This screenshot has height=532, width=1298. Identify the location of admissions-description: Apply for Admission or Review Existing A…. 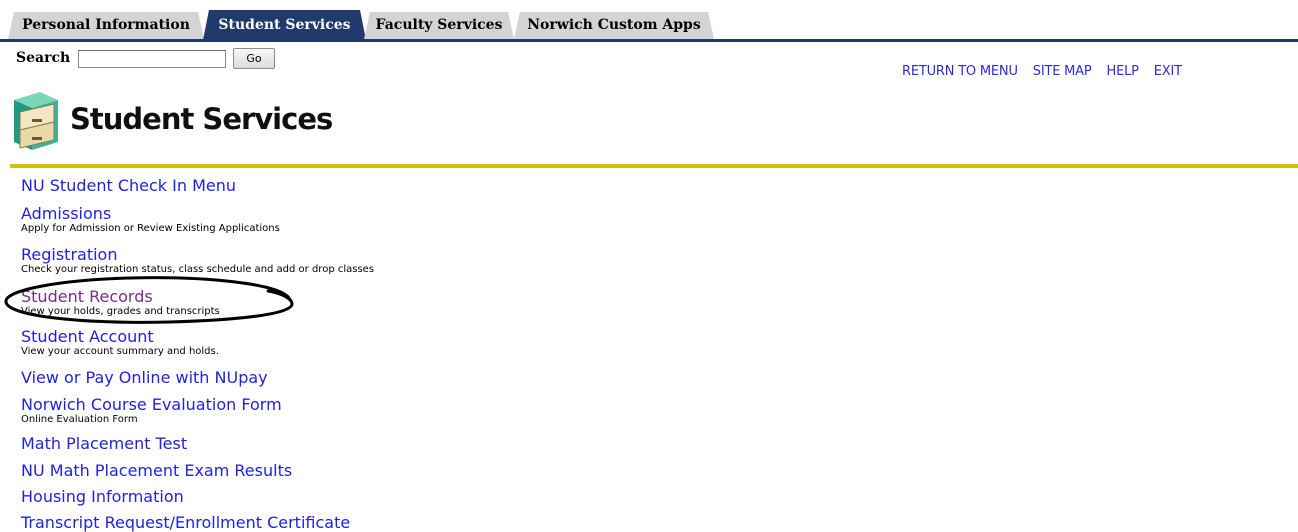
(150, 228).